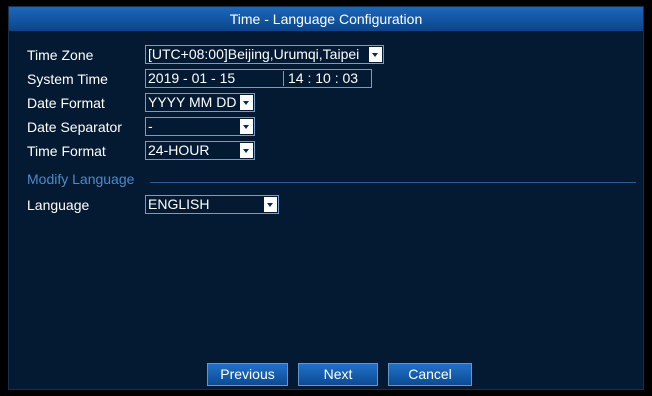 The height and width of the screenshot is (396, 652). Describe the element at coordinates (393, 182) in the screenshot. I see `section-divider` at that location.